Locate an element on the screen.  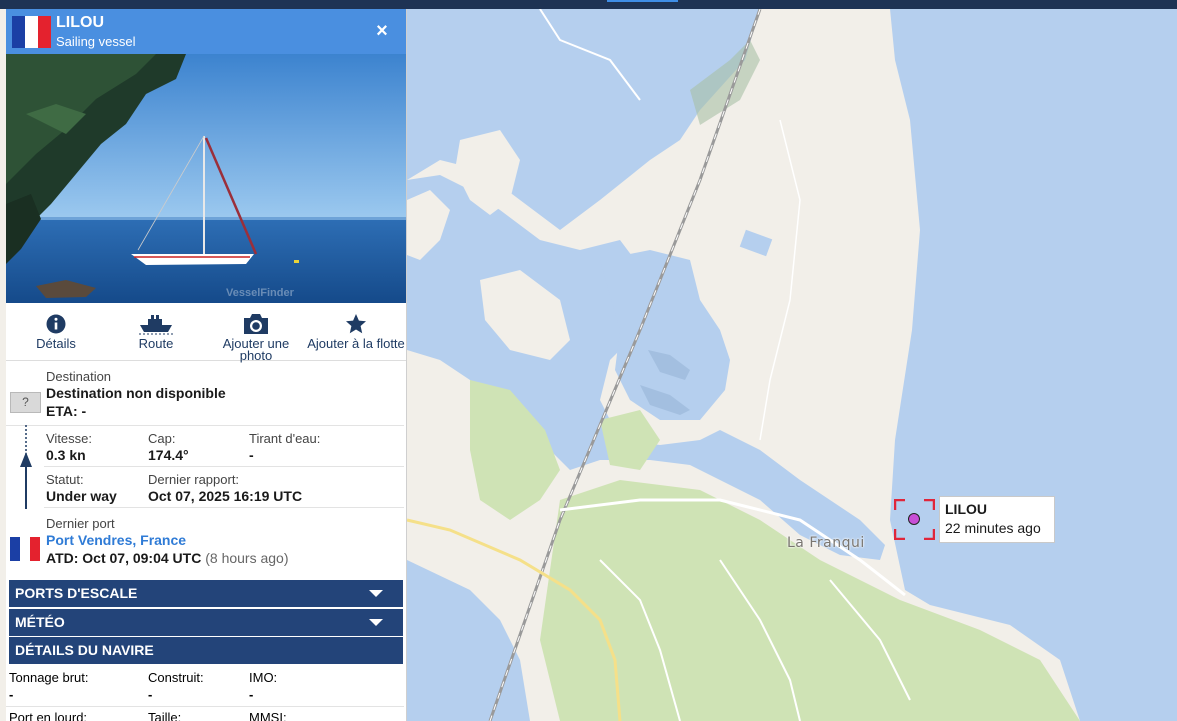
last-port-label: Dernier port is located at coordinates (80, 523).